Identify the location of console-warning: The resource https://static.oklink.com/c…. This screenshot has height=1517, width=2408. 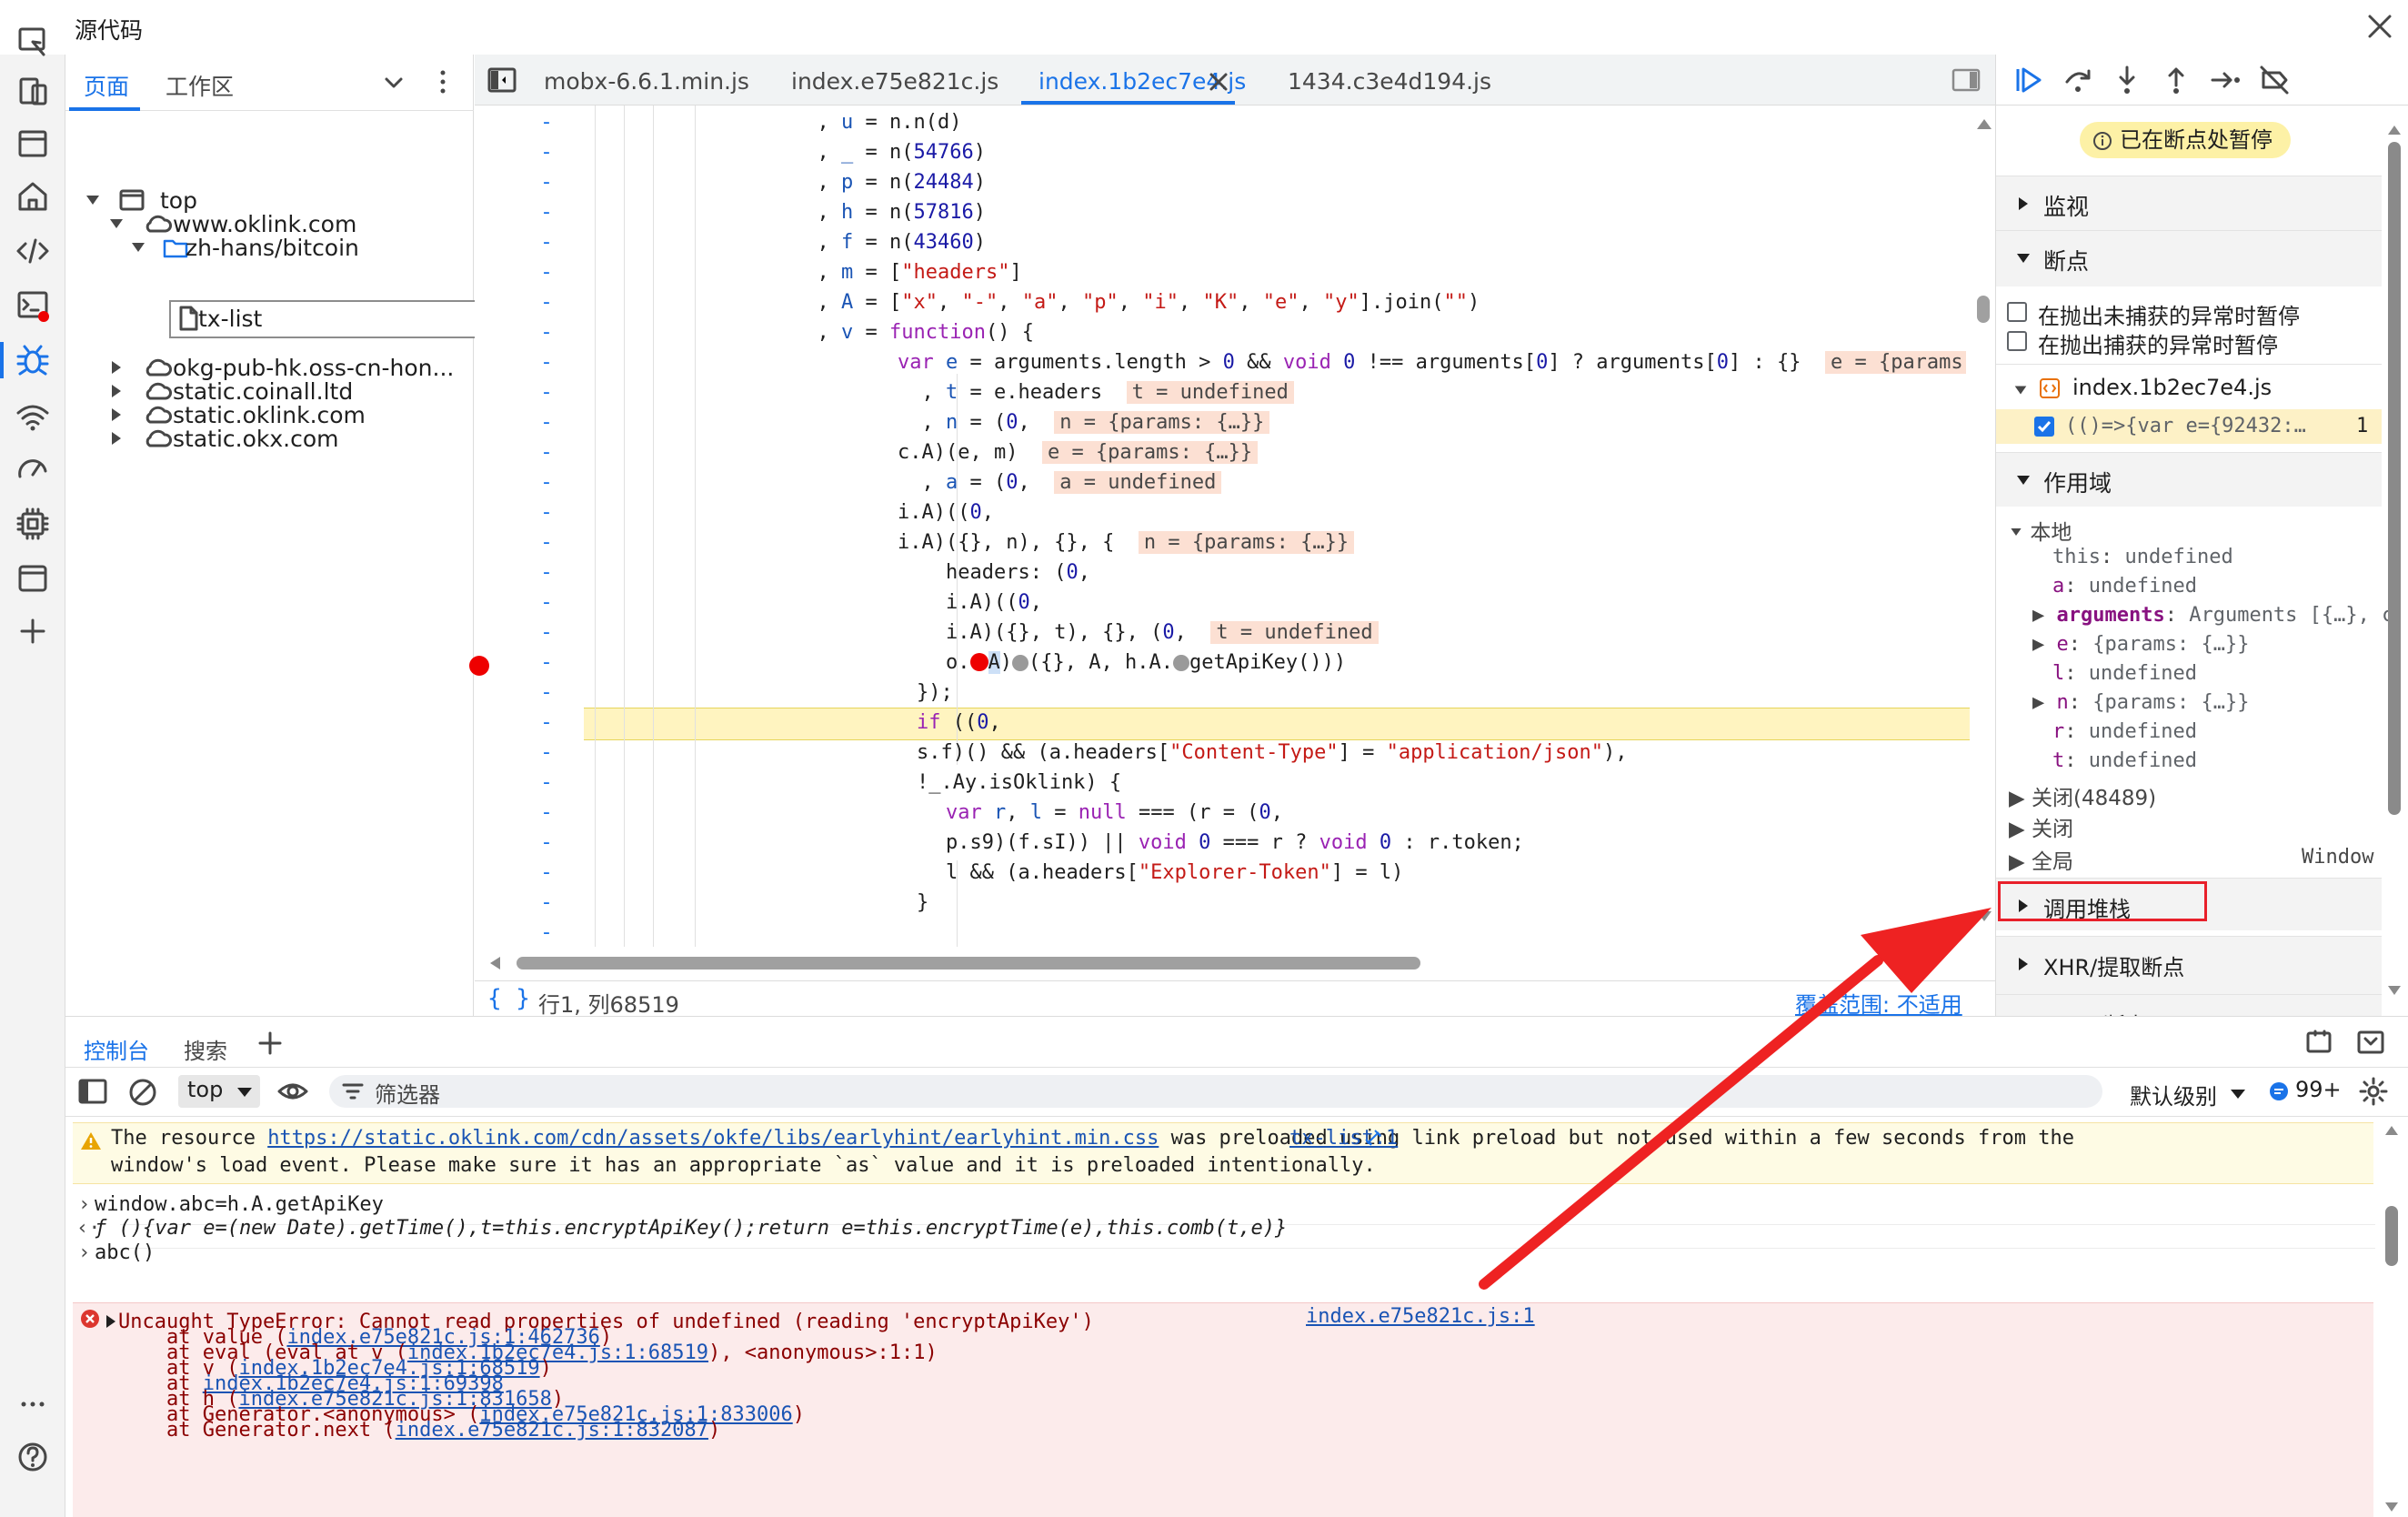
(1223, 1153).